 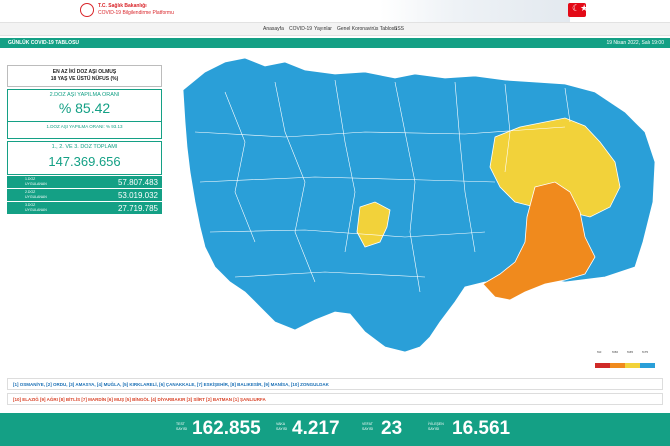 I want to click on case-count: 4.217, so click(x=316, y=428).